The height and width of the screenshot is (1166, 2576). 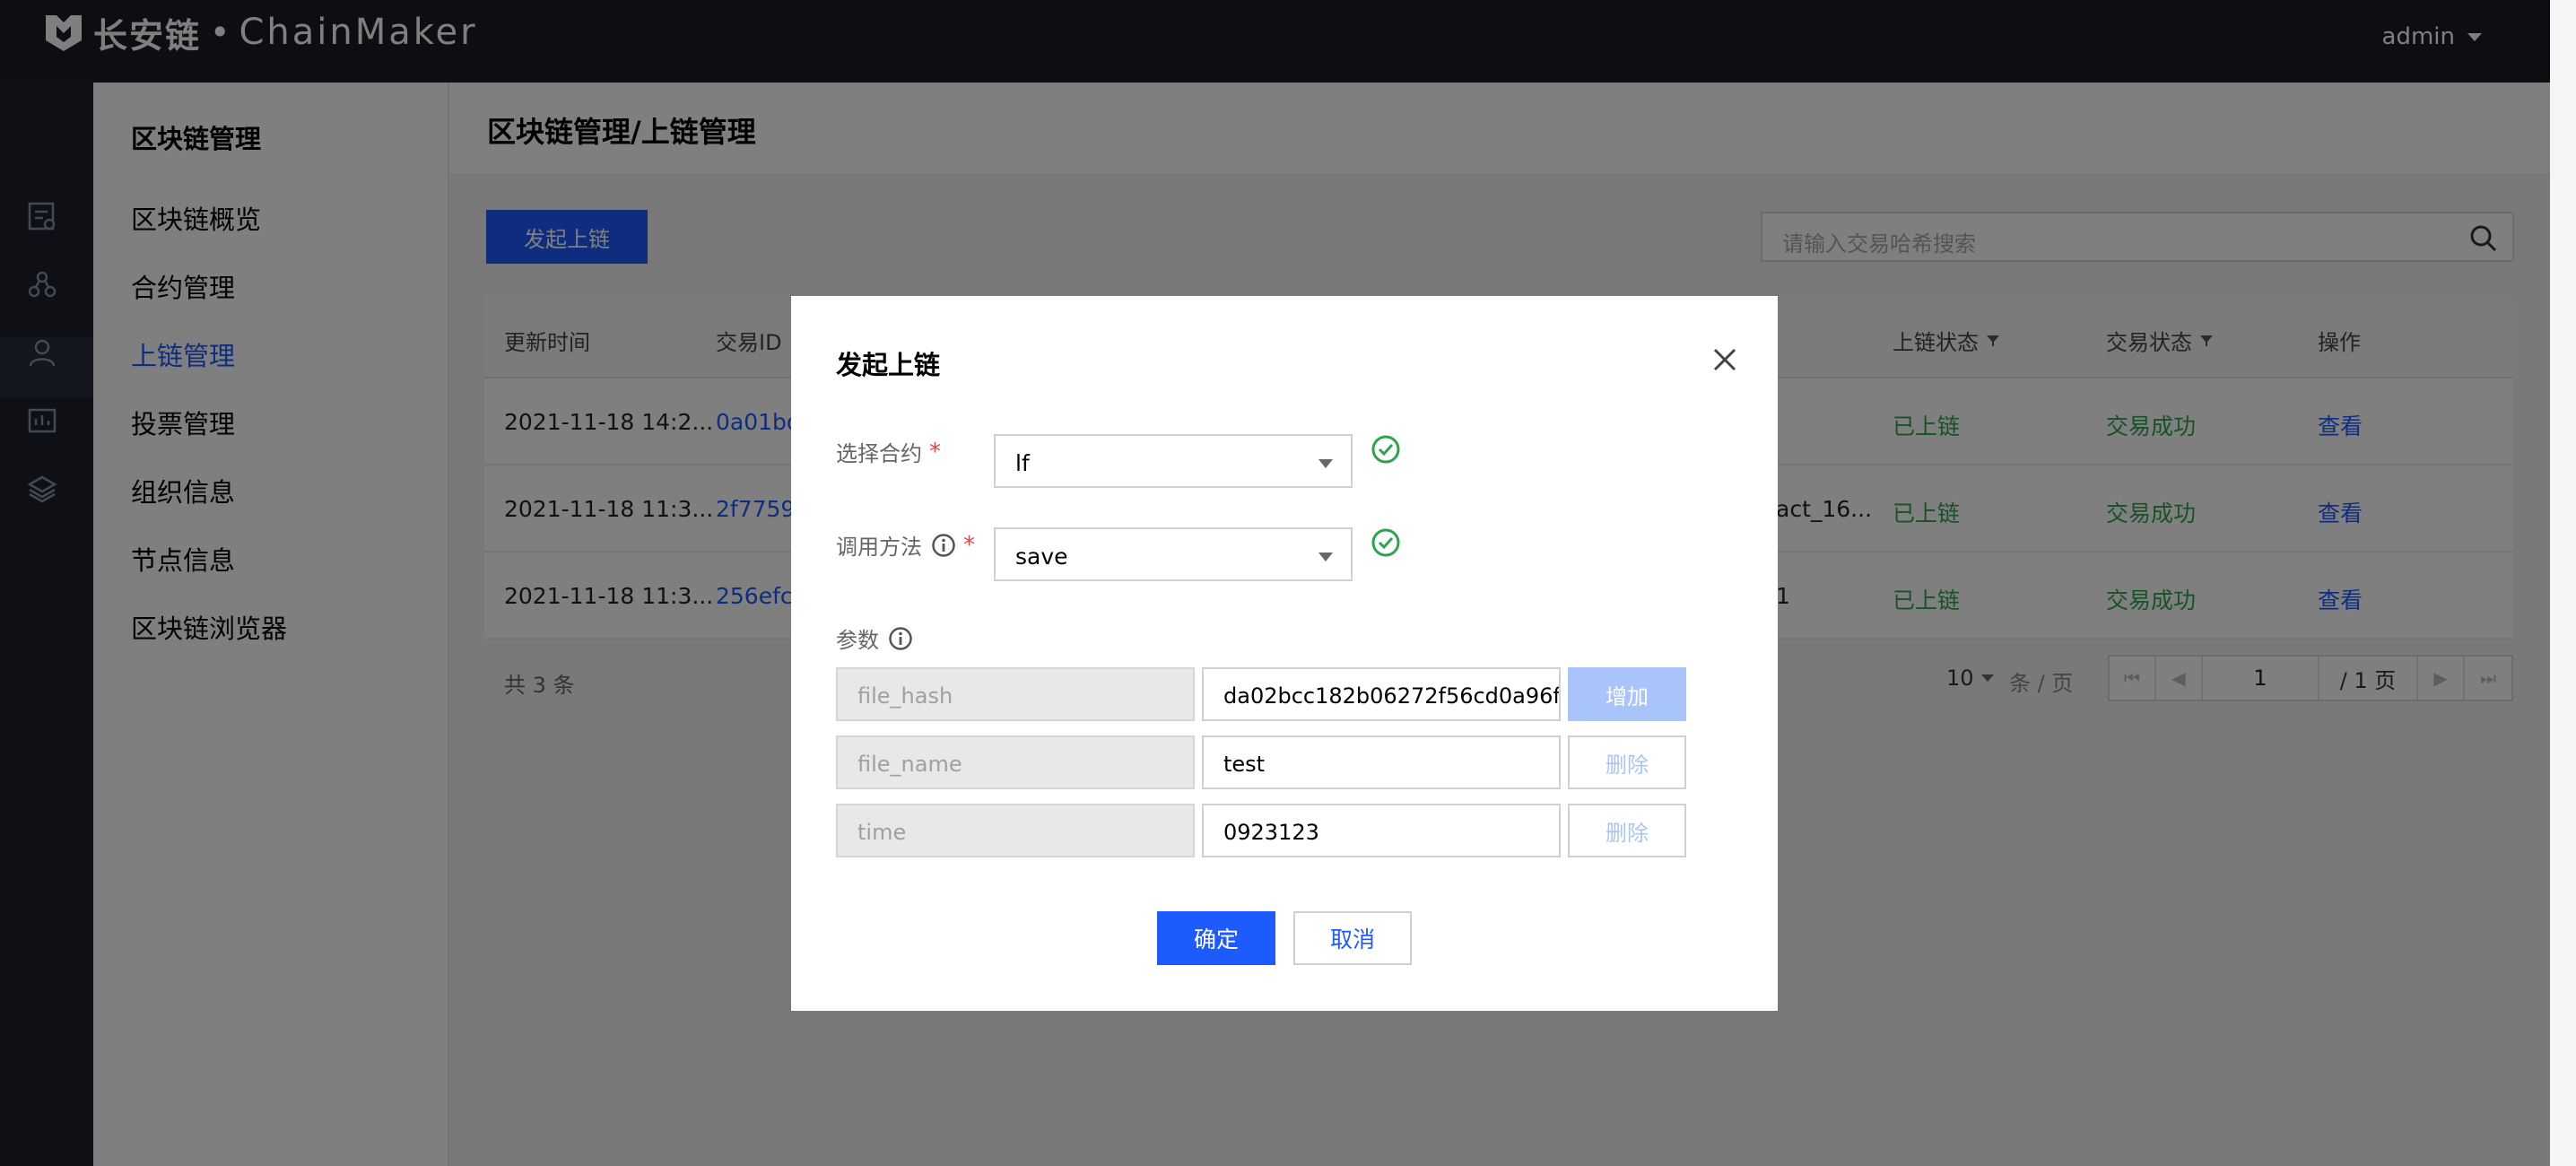 I want to click on param-value-field: da02bcc182b06272f56cd0a96fb7, so click(x=1381, y=694).